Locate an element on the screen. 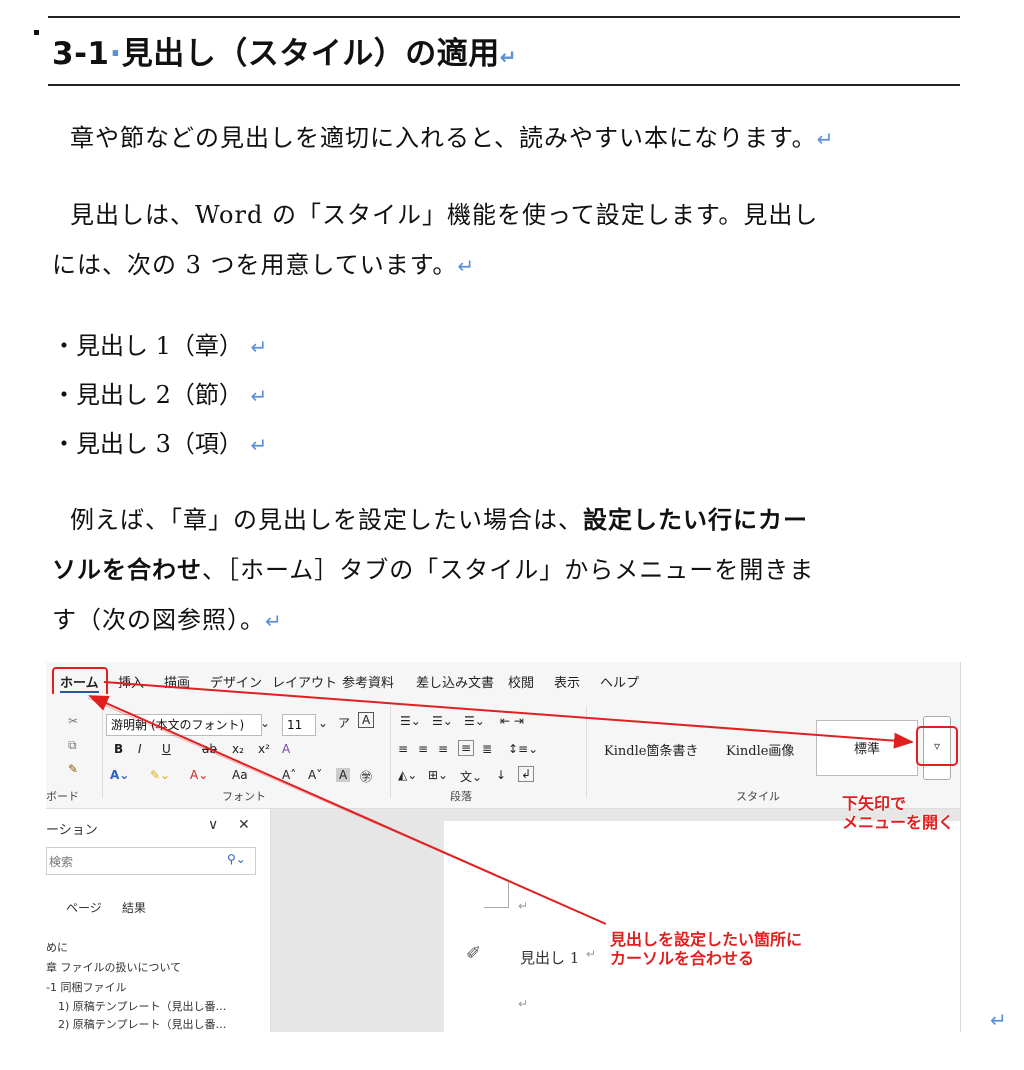 This screenshot has width=1024, height=1070. paragraph-3-text: す（次の図参照）。 is located at coordinates (158, 620).